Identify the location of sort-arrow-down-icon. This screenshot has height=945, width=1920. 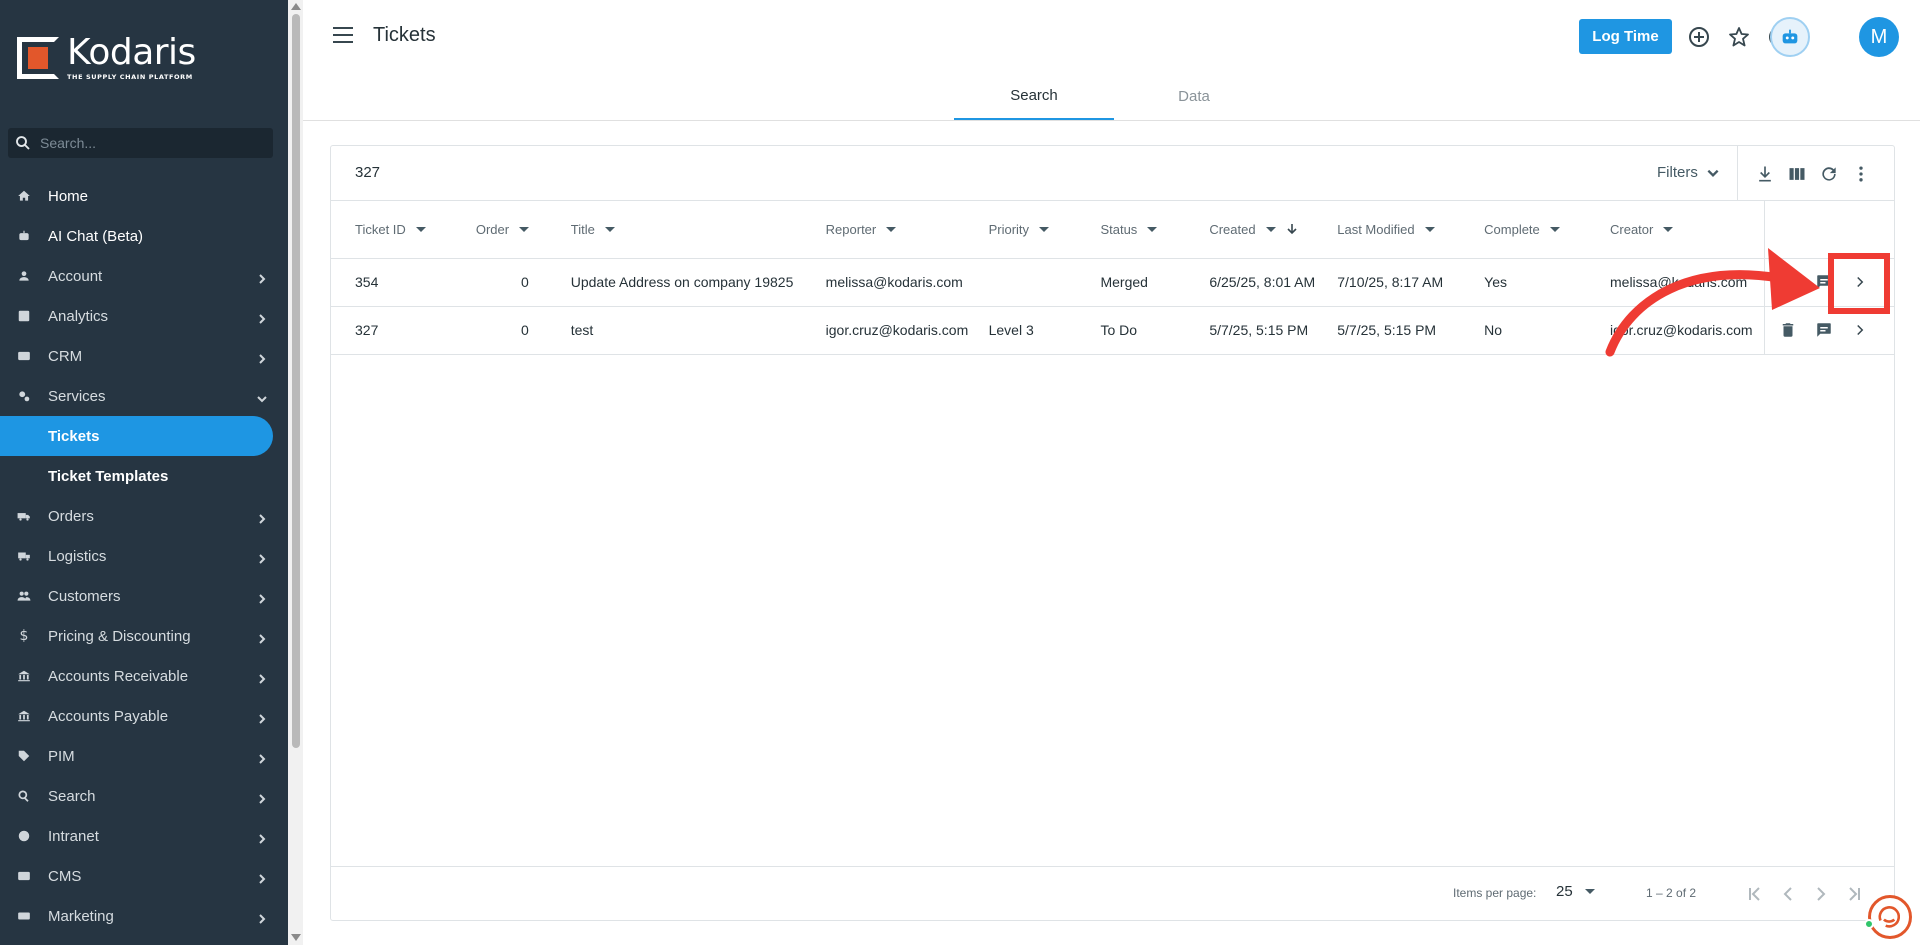
(1291, 229).